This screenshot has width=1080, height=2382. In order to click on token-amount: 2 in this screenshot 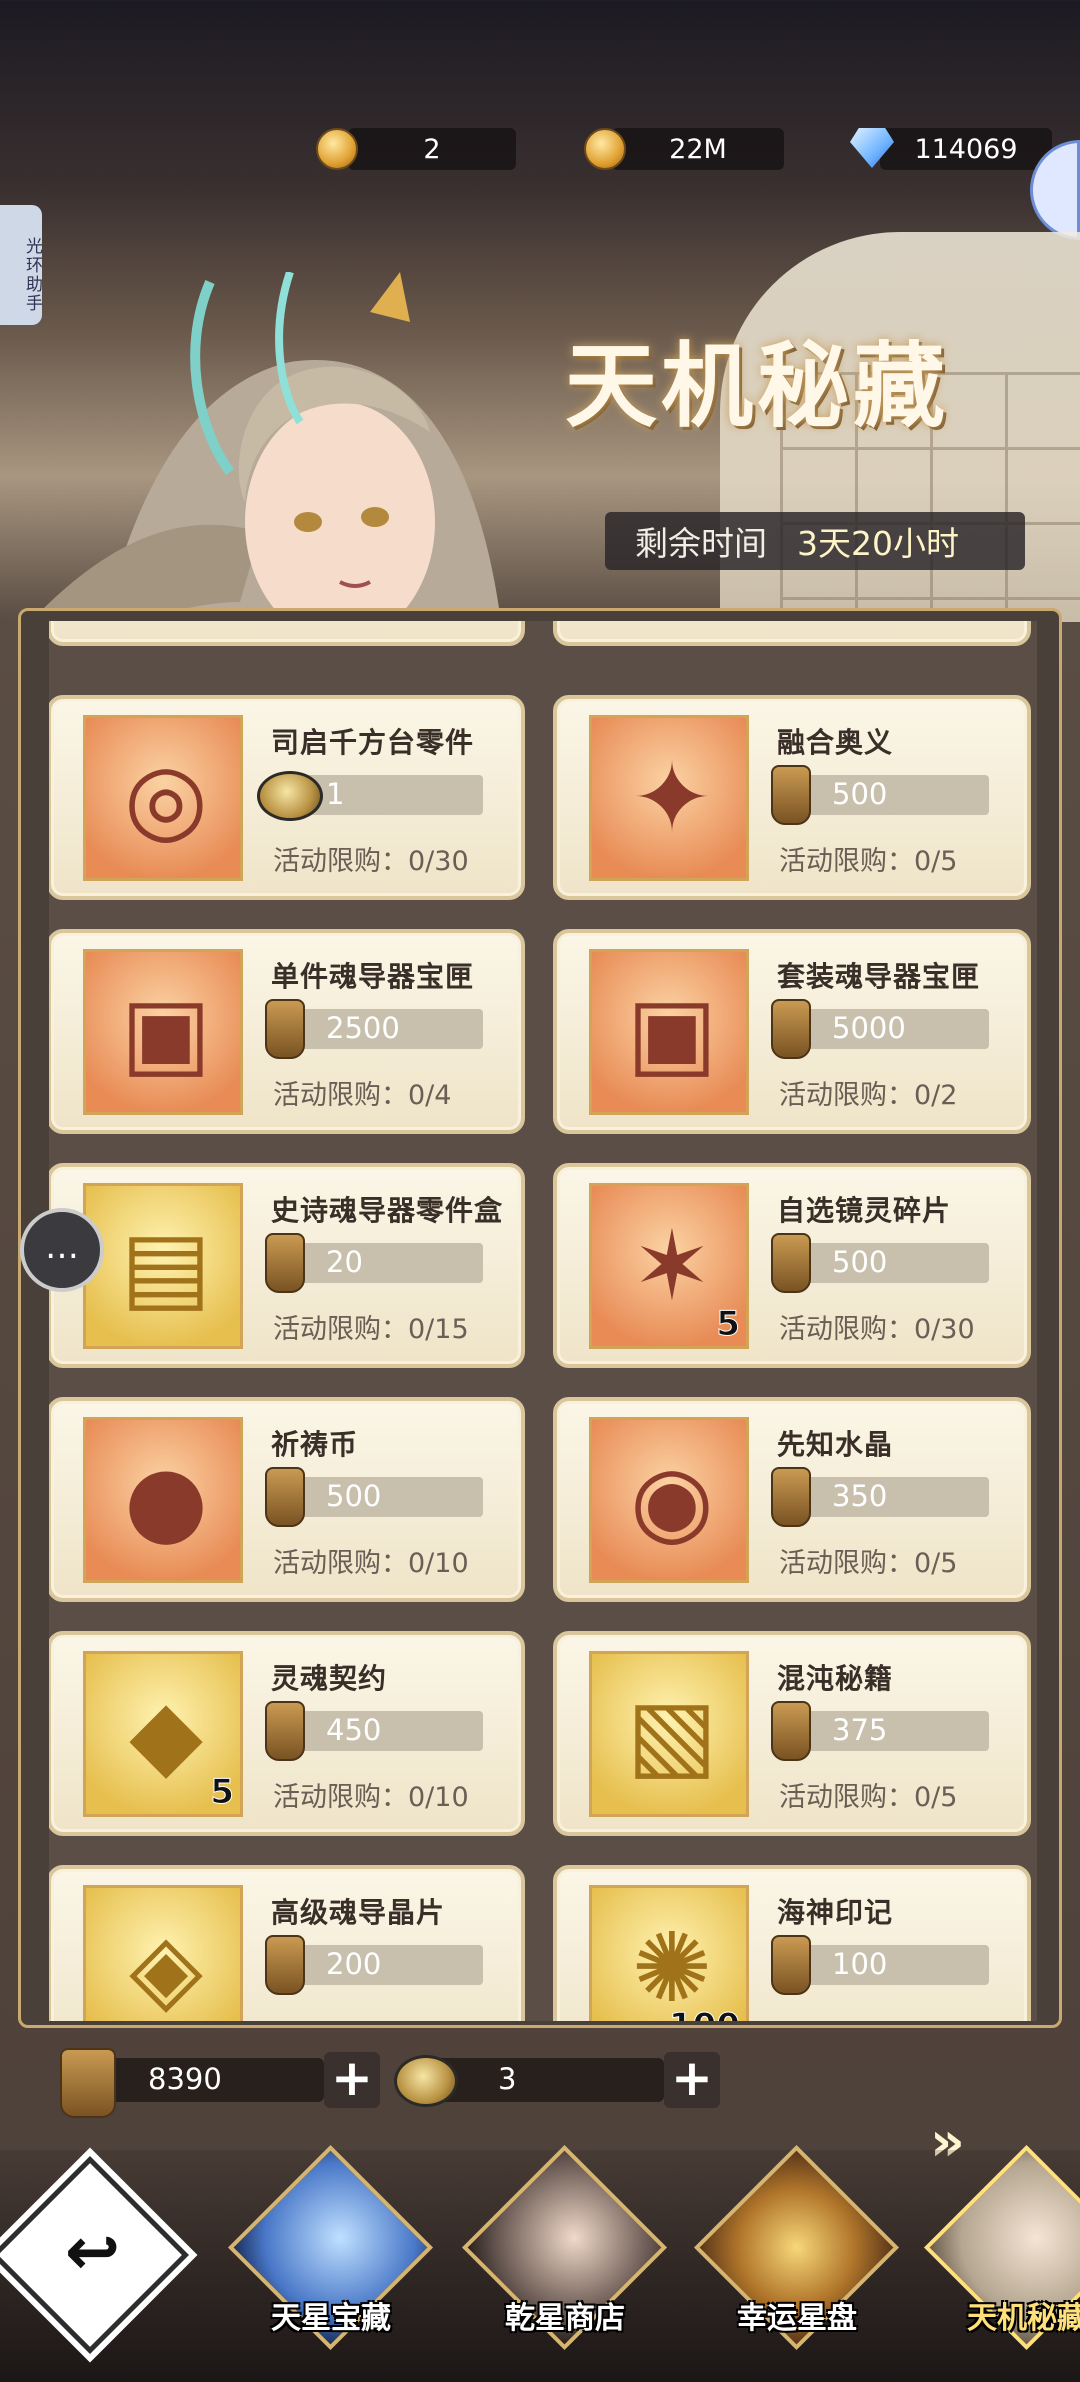, I will do `click(432, 149)`.